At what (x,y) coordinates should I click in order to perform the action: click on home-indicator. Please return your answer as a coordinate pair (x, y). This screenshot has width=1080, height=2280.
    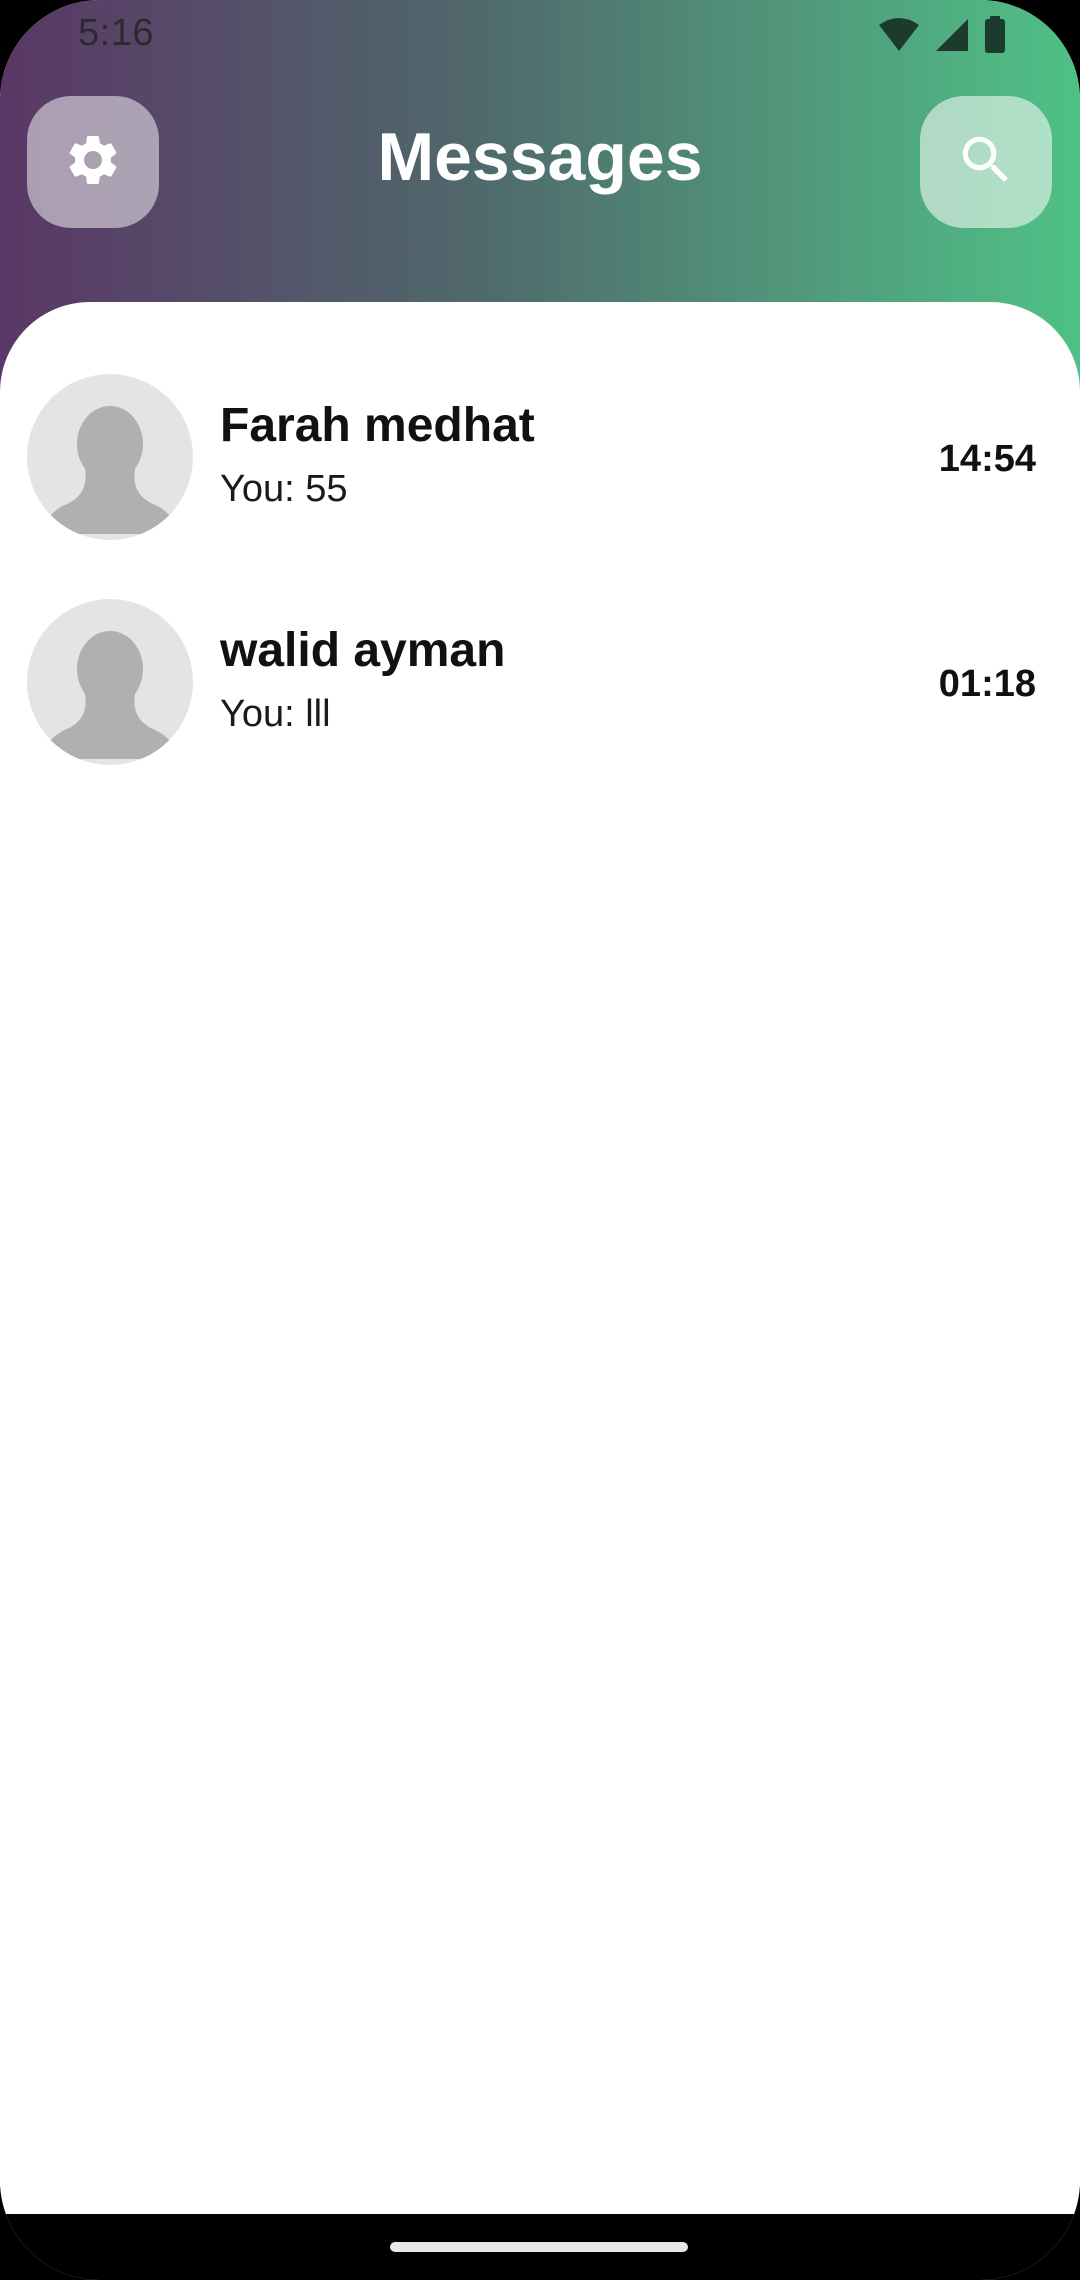
    Looking at the image, I should click on (539, 2247).